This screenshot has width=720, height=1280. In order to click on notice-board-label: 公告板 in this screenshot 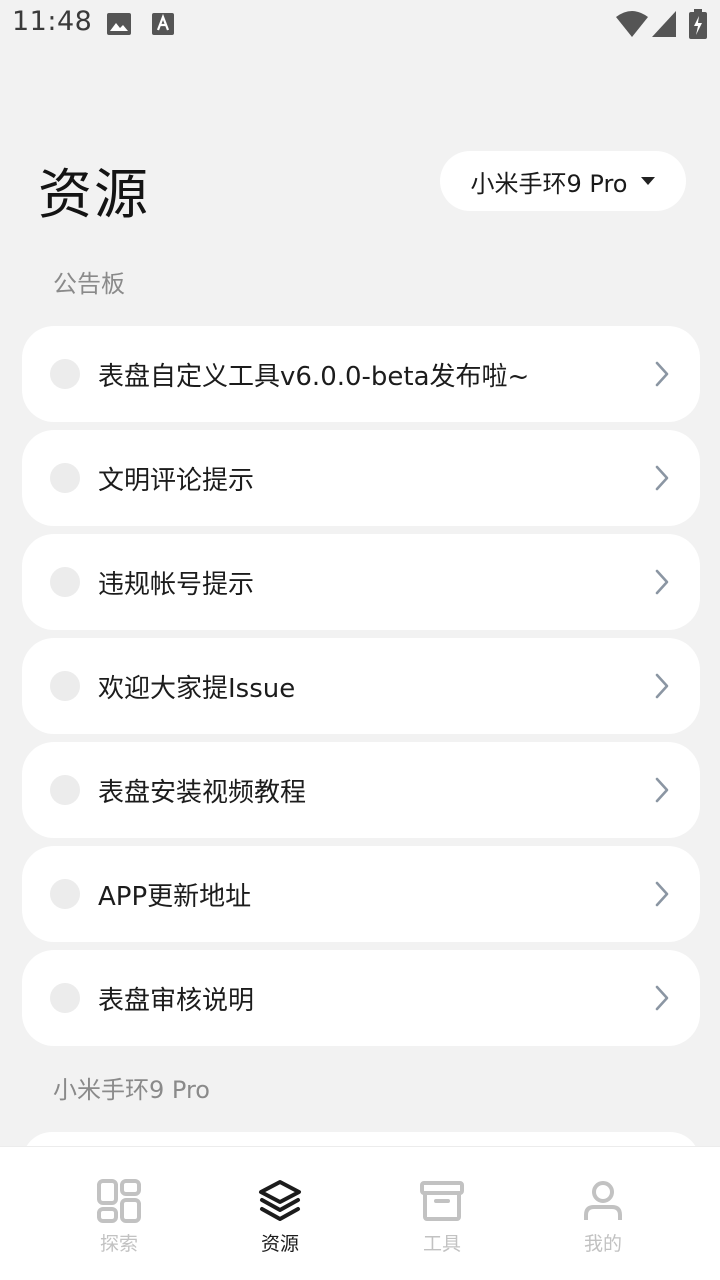, I will do `click(89, 284)`.